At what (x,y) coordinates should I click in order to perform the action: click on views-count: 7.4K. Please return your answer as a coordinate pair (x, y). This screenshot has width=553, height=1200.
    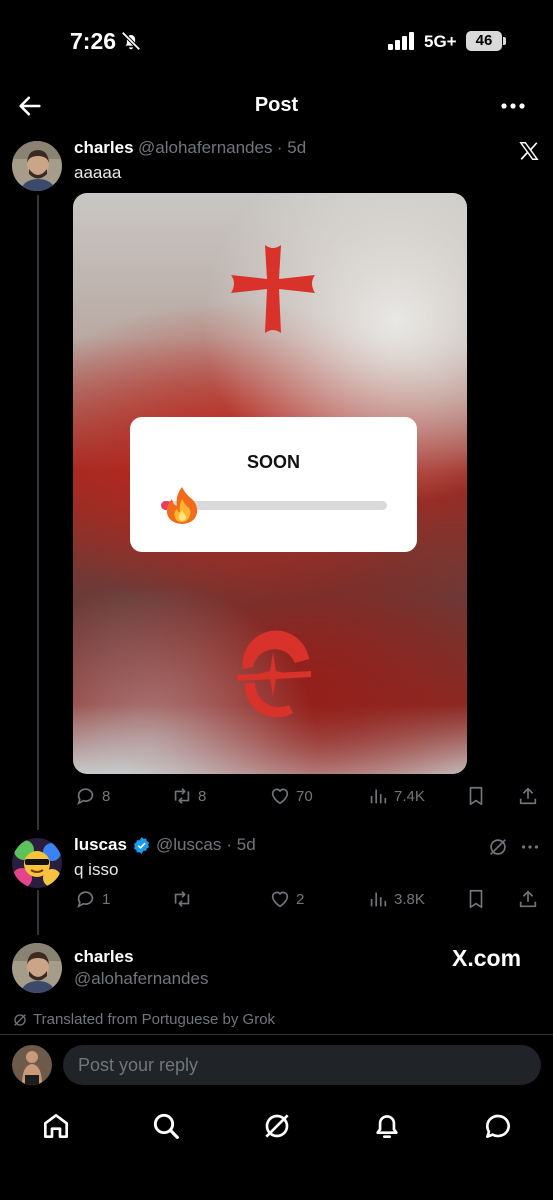
    Looking at the image, I should click on (409, 796).